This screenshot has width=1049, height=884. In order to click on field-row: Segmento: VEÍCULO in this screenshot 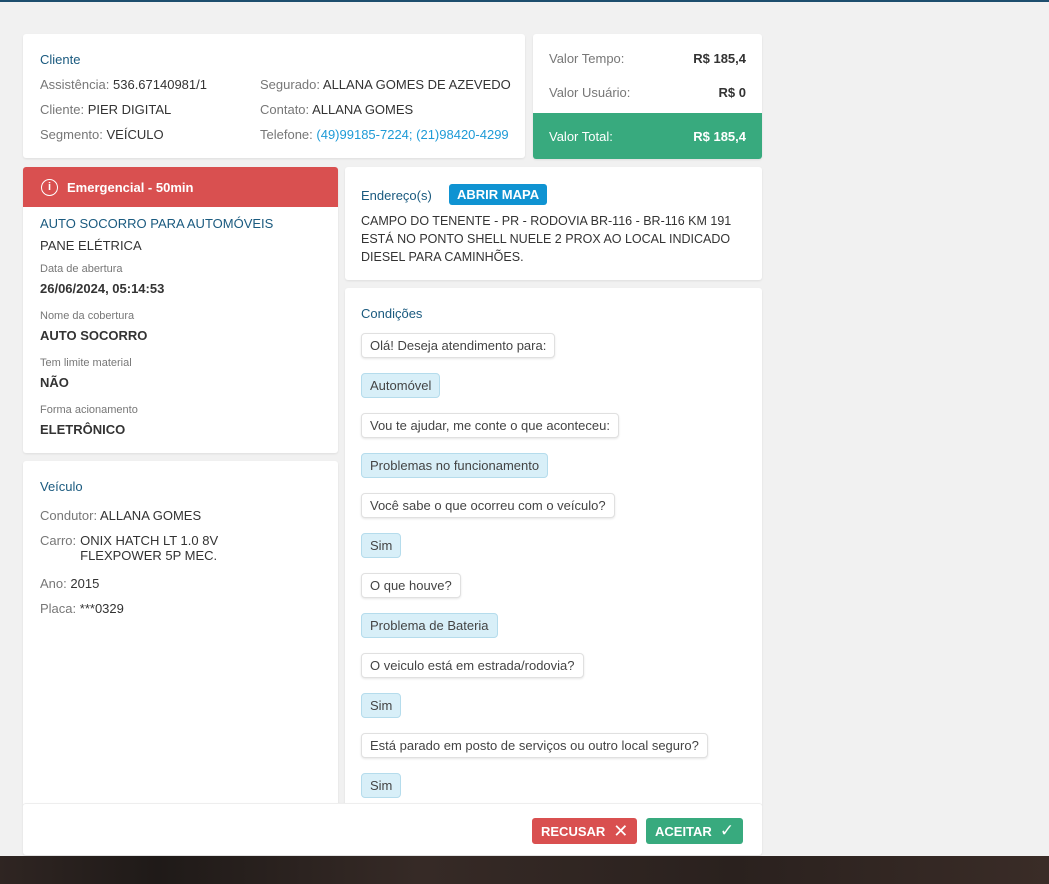, I will do `click(102, 134)`.